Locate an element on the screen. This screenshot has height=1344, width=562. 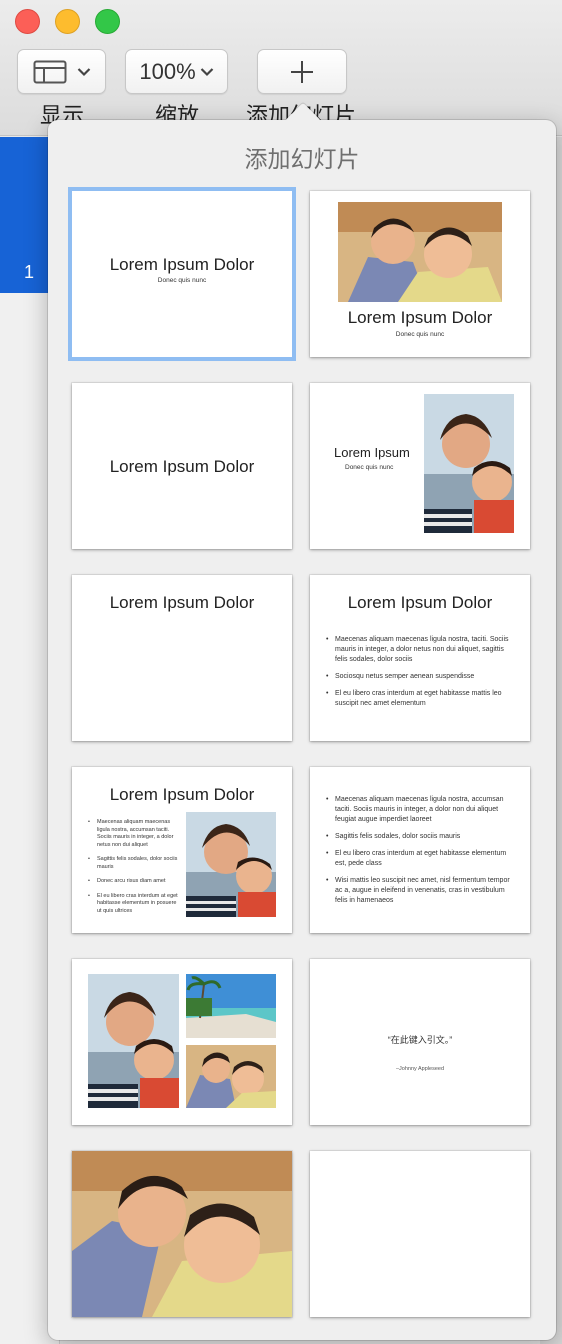
slide-number: 1 is located at coordinates (29, 272).